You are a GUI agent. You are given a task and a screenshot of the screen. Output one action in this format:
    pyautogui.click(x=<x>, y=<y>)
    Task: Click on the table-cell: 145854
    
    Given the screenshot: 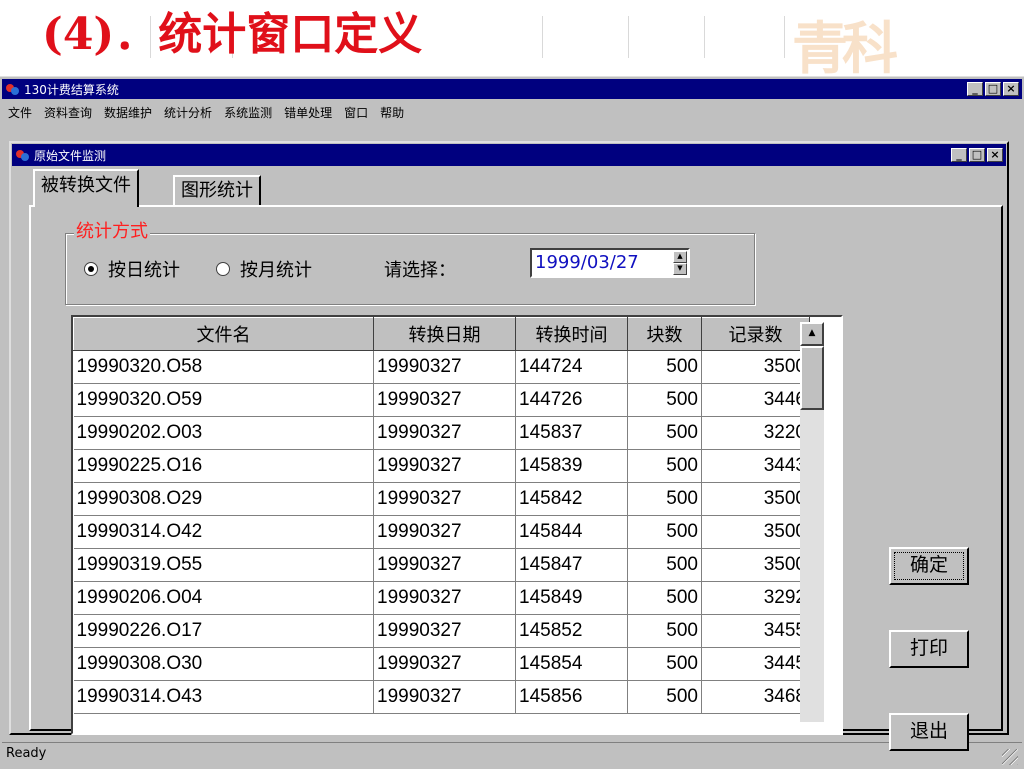 What is the action you would take?
    pyautogui.click(x=571, y=664)
    